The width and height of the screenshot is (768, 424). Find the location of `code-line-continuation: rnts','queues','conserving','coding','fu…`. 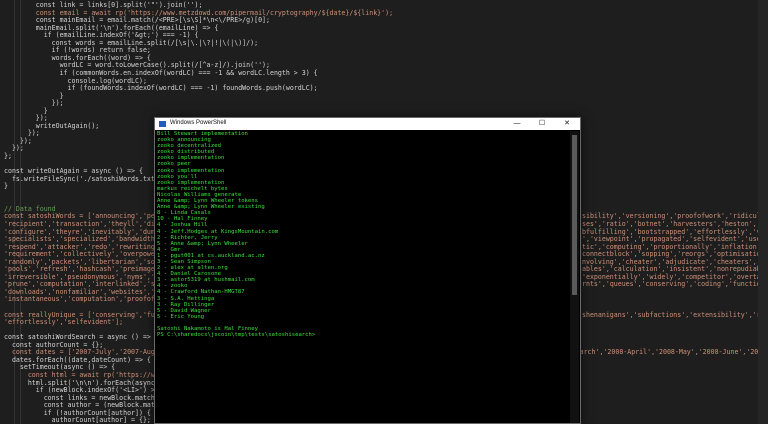

code-line-continuation: rnts','queues','conserving','coding','fu… is located at coordinates (675, 284).